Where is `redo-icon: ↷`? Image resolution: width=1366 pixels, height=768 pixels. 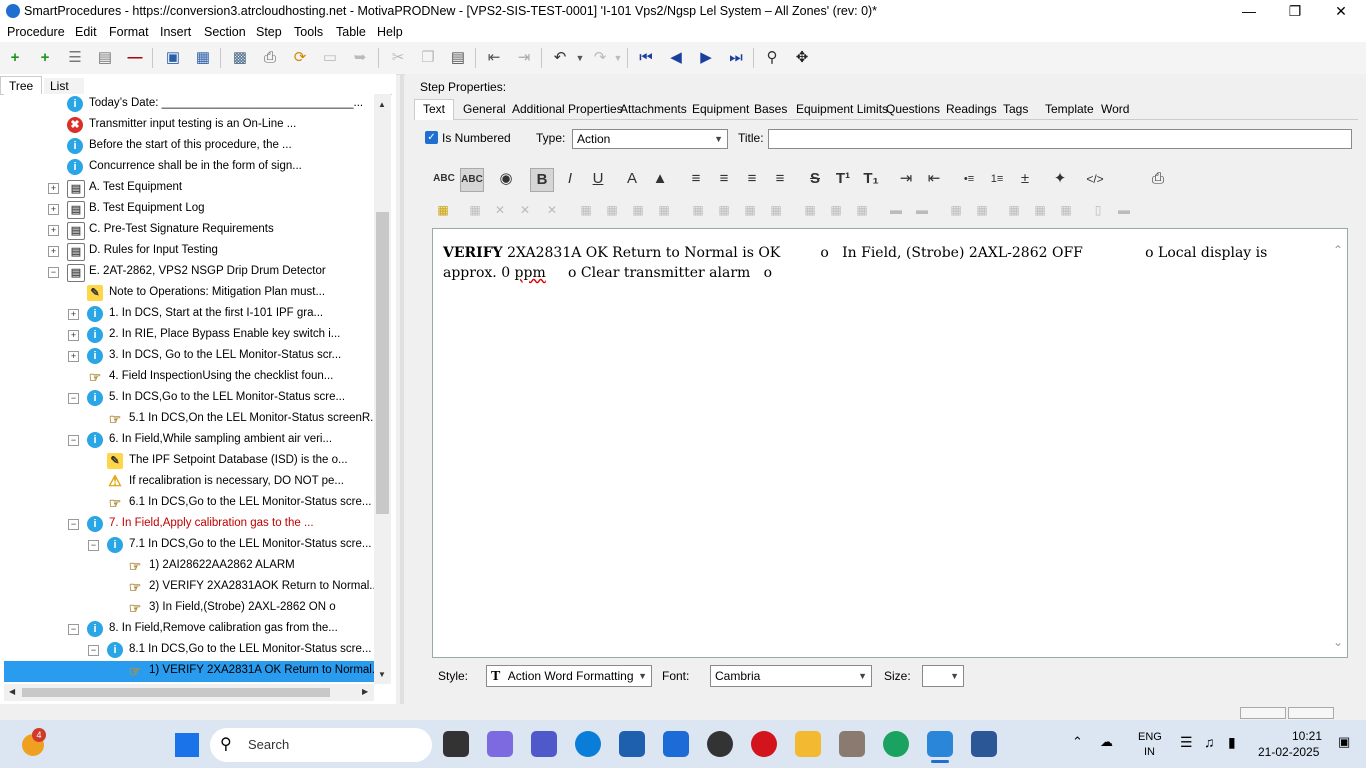 redo-icon: ↷ is located at coordinates (600, 58).